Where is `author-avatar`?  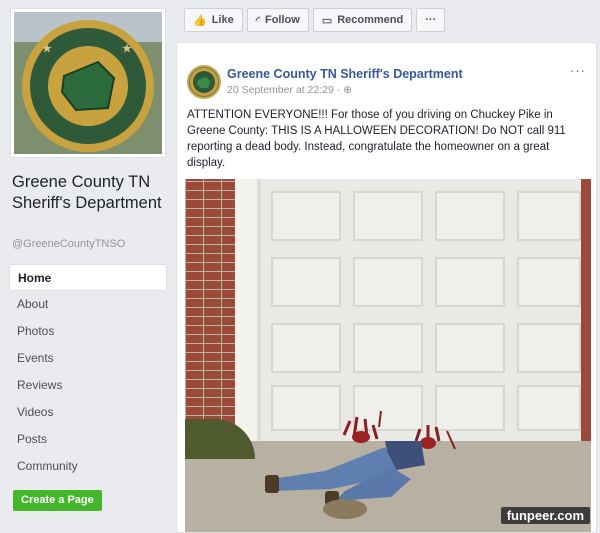 author-avatar is located at coordinates (204, 82).